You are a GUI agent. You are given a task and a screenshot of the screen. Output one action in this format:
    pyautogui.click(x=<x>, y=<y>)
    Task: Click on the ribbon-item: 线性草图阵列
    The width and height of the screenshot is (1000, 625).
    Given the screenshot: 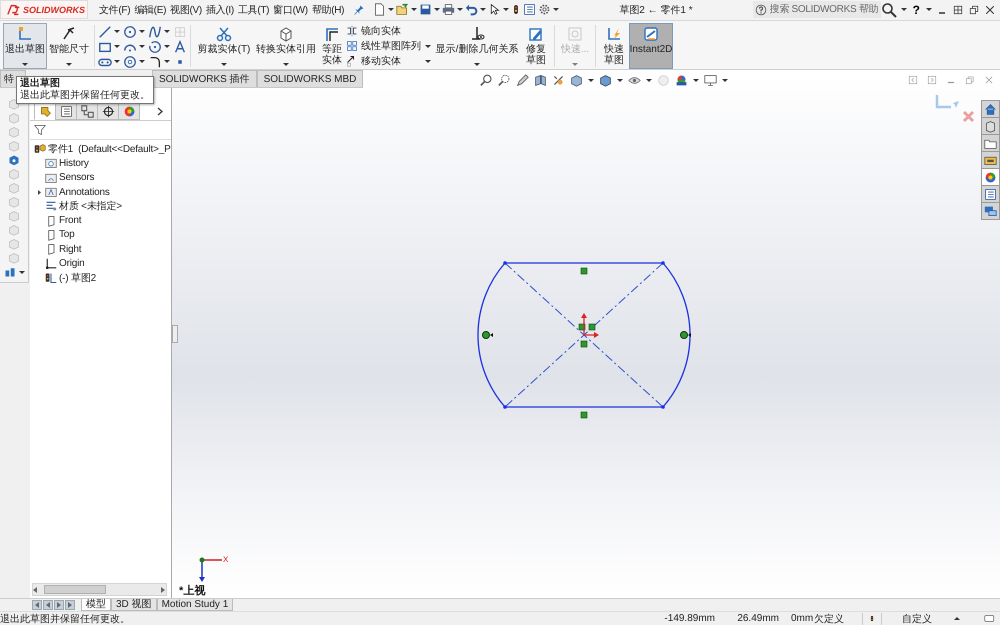 What is the action you would take?
    pyautogui.click(x=383, y=45)
    